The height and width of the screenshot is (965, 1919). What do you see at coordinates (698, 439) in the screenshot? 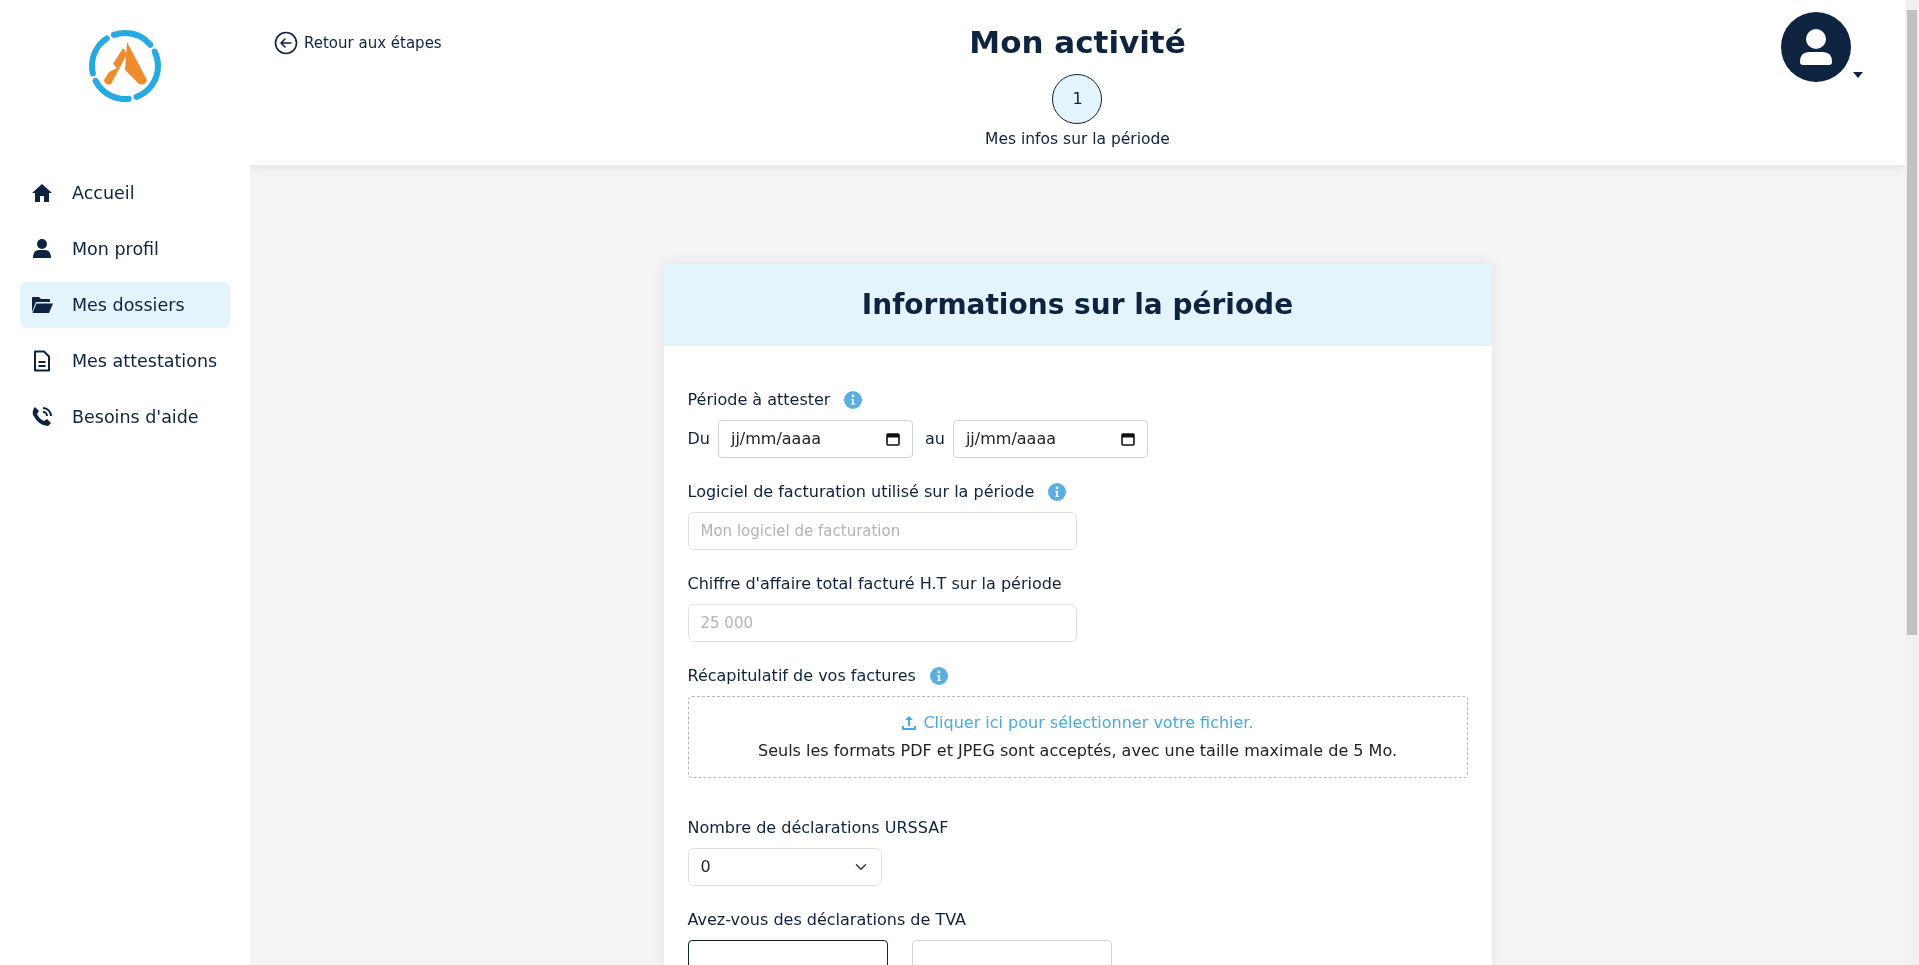
I see `from-label: Du` at bounding box center [698, 439].